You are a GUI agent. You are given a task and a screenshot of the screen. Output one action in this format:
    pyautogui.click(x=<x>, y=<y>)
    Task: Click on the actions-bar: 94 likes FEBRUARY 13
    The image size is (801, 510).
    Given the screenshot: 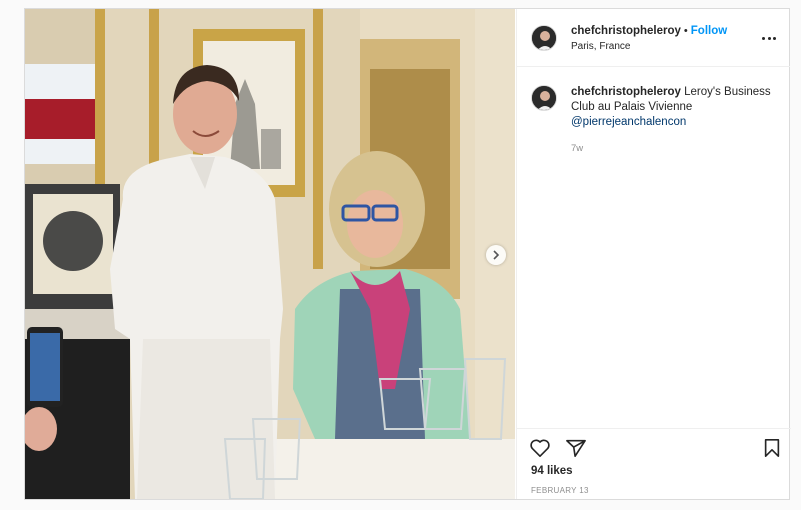 What is the action you would take?
    pyautogui.click(x=654, y=463)
    